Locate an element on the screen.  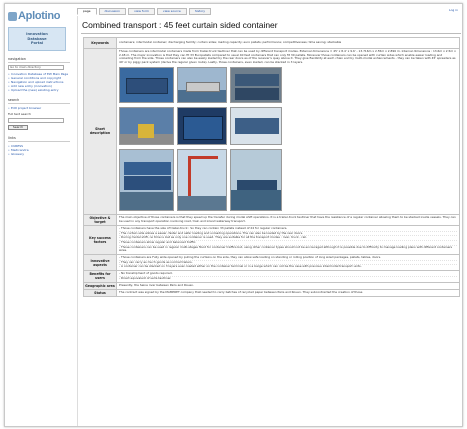
search-item-browser: Edit project browser is located at coordinates (39, 108).